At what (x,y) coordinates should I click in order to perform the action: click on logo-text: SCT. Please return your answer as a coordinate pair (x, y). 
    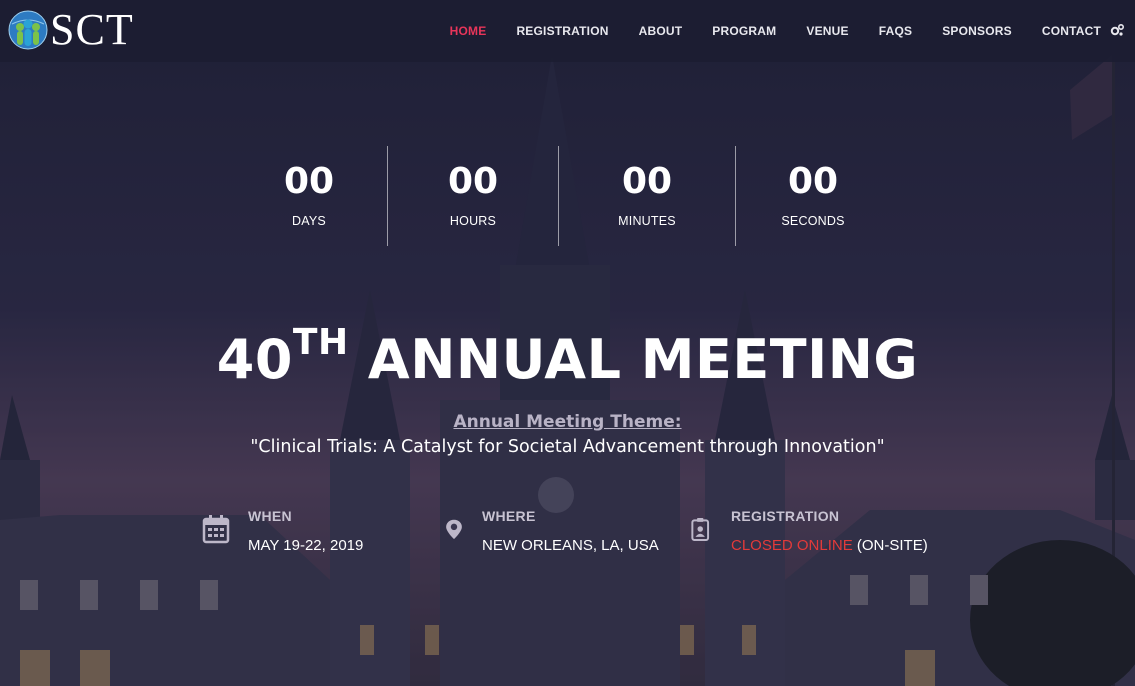
    Looking at the image, I should click on (92, 29).